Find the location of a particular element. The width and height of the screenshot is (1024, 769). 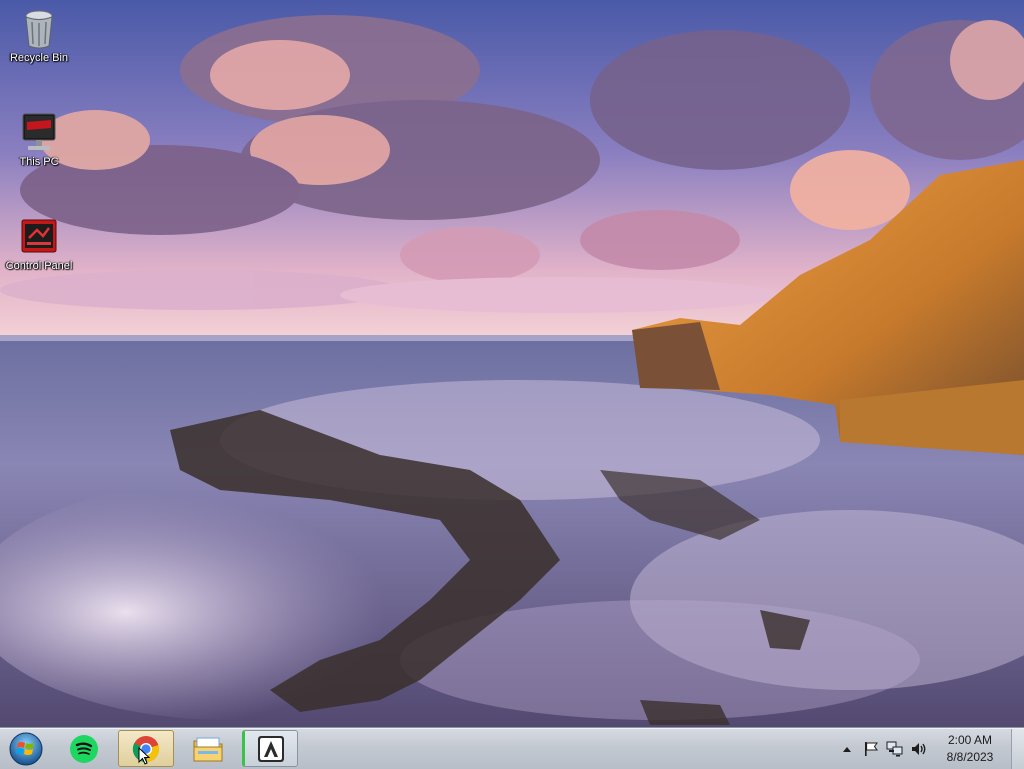

windows-start-orb-icon is located at coordinates (26, 749).